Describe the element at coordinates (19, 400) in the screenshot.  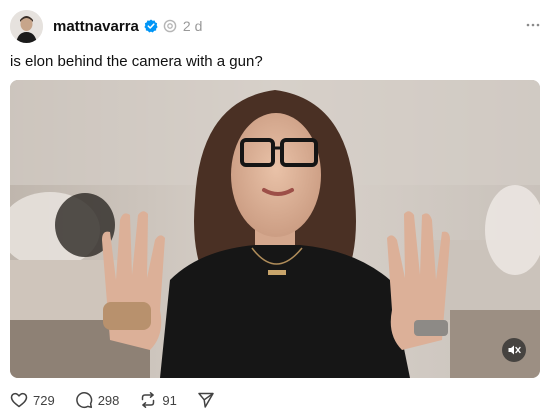
I see `heart-icon` at that location.